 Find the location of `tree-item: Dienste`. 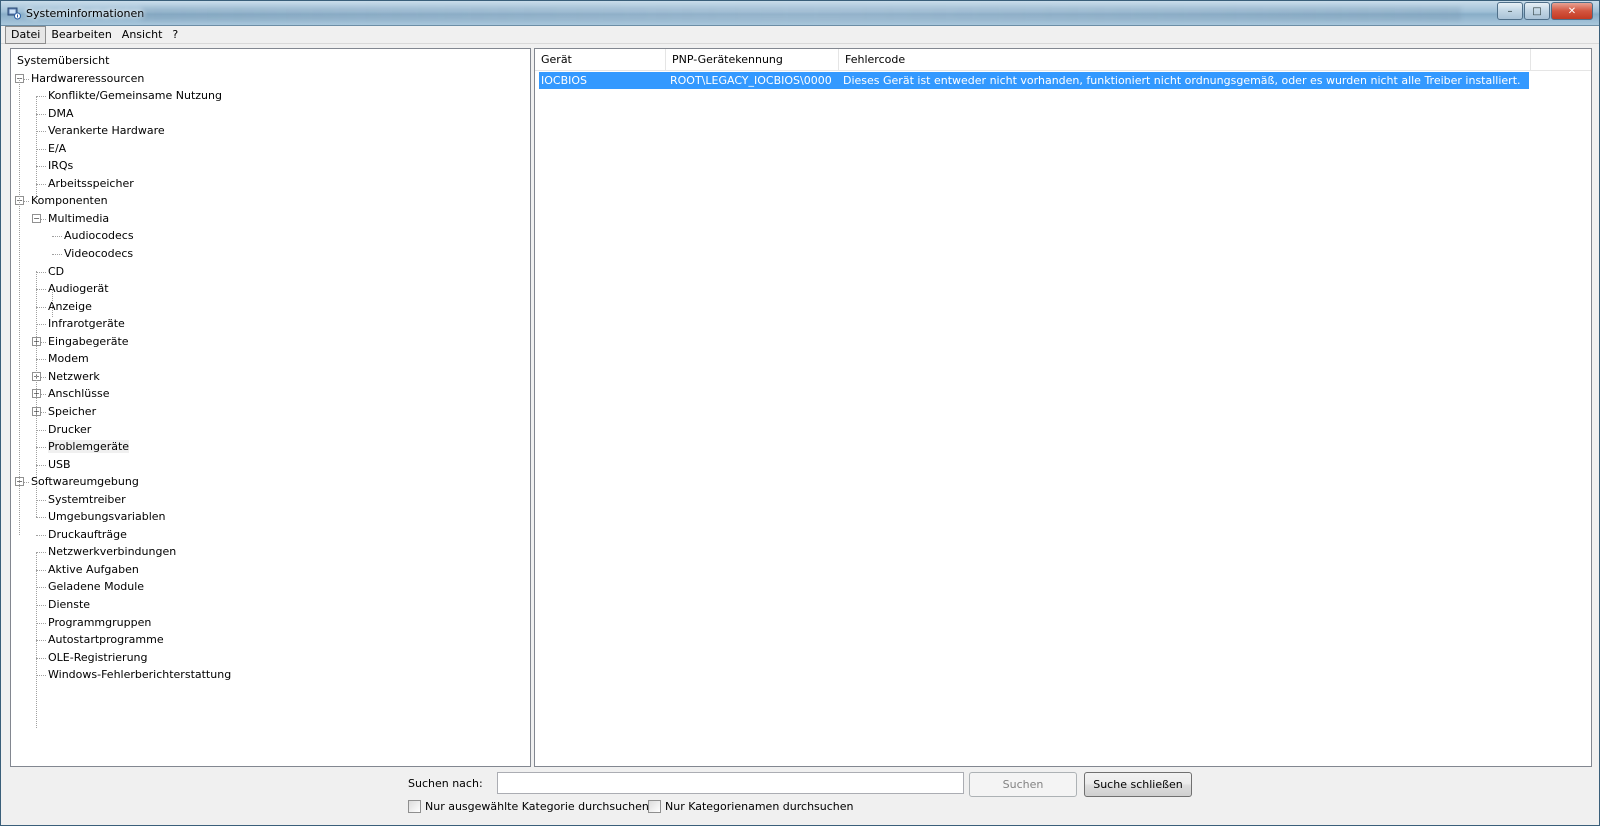

tree-item: Dienste is located at coordinates (69, 604).